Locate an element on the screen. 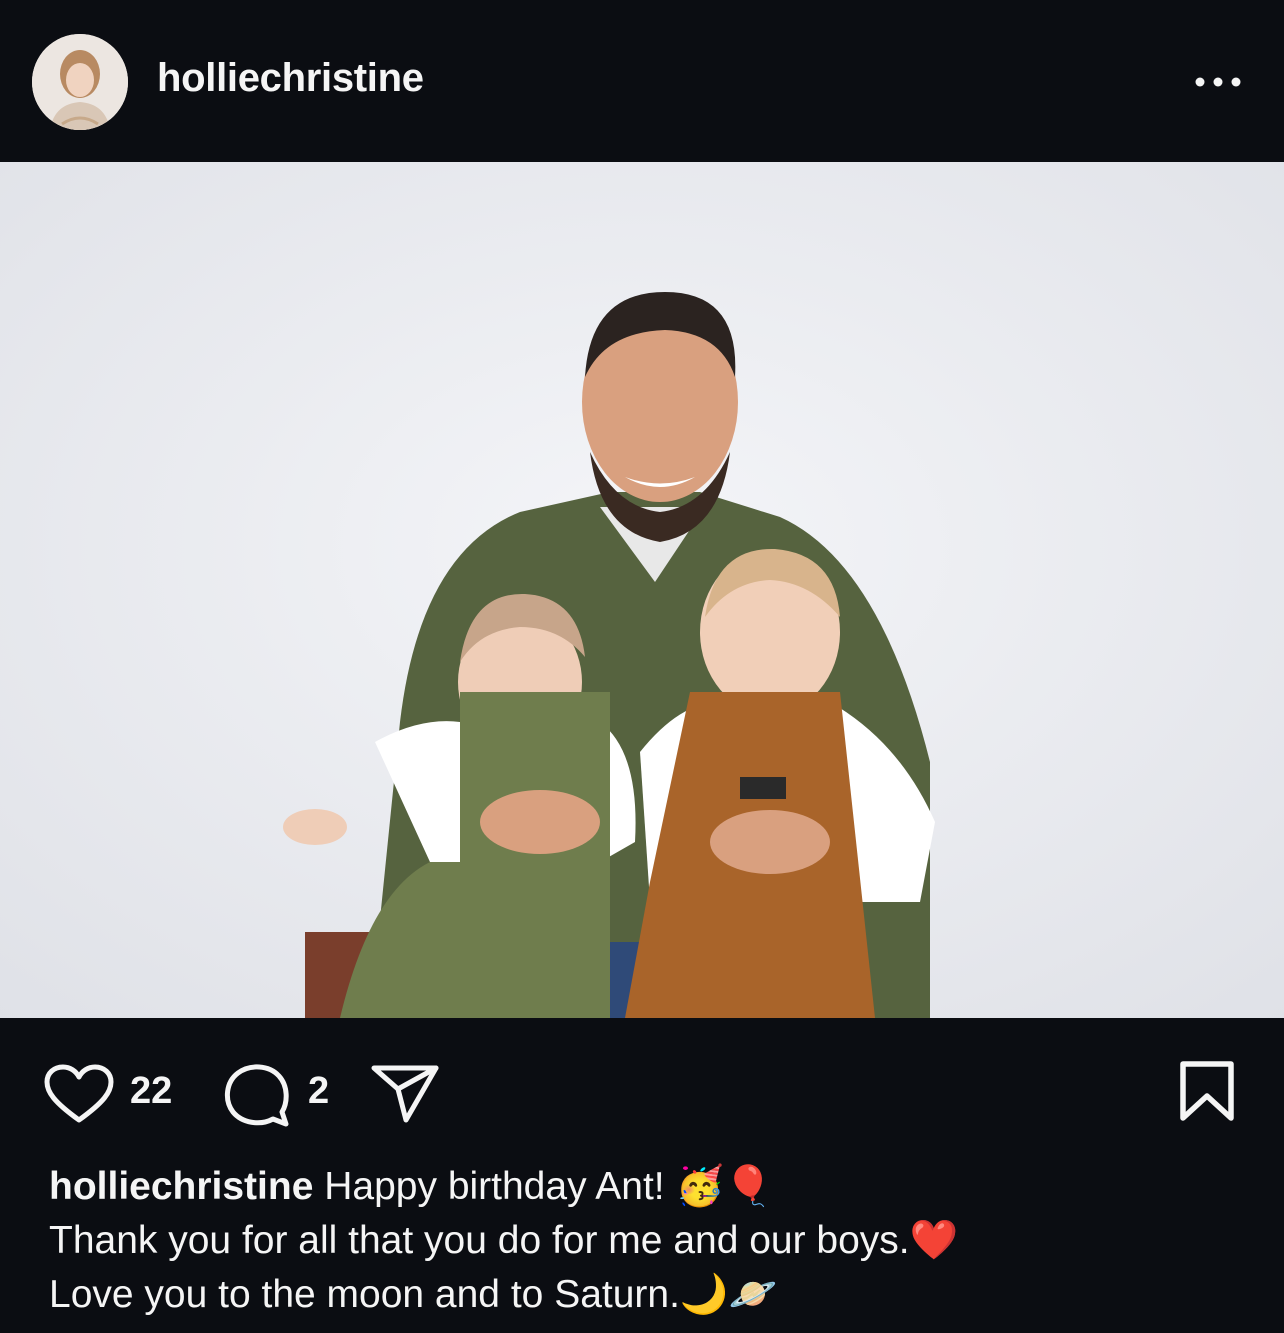 The height and width of the screenshot is (1333, 1284). profile-avatar is located at coordinates (80, 82).